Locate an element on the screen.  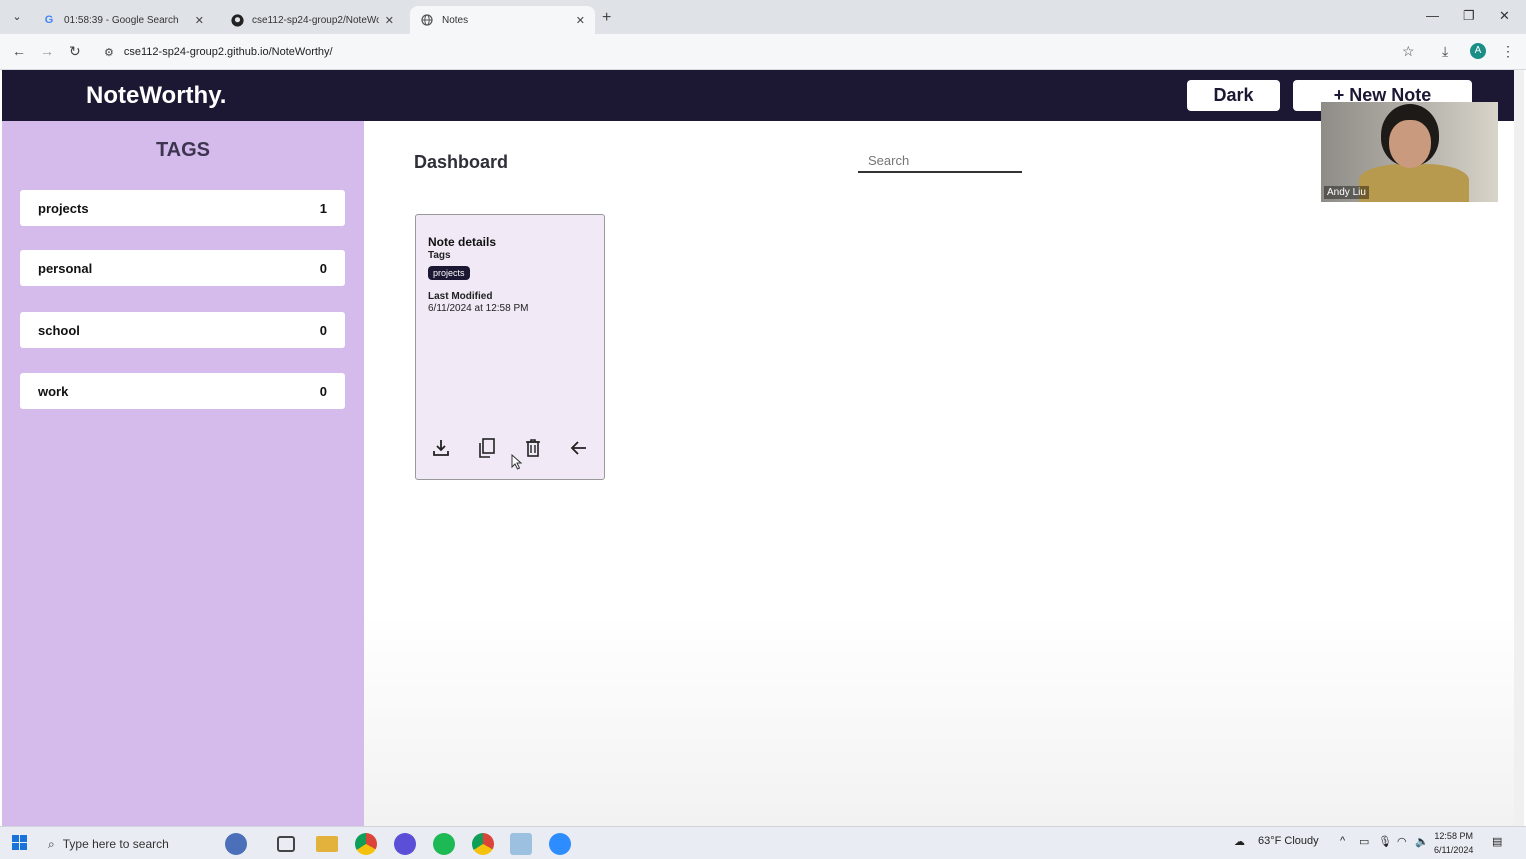
cortana-icon is located at coordinates (236, 844).